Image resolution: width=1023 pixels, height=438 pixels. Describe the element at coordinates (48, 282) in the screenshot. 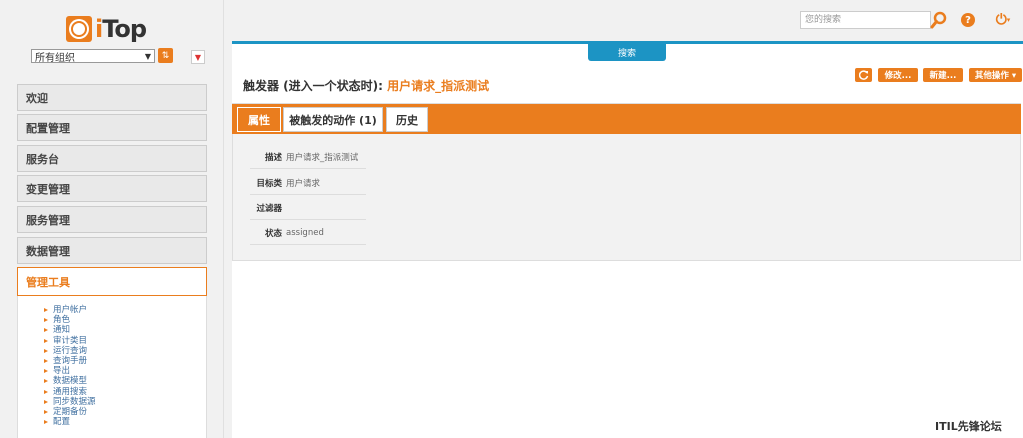

I see `menu-label: 管理工具` at that location.